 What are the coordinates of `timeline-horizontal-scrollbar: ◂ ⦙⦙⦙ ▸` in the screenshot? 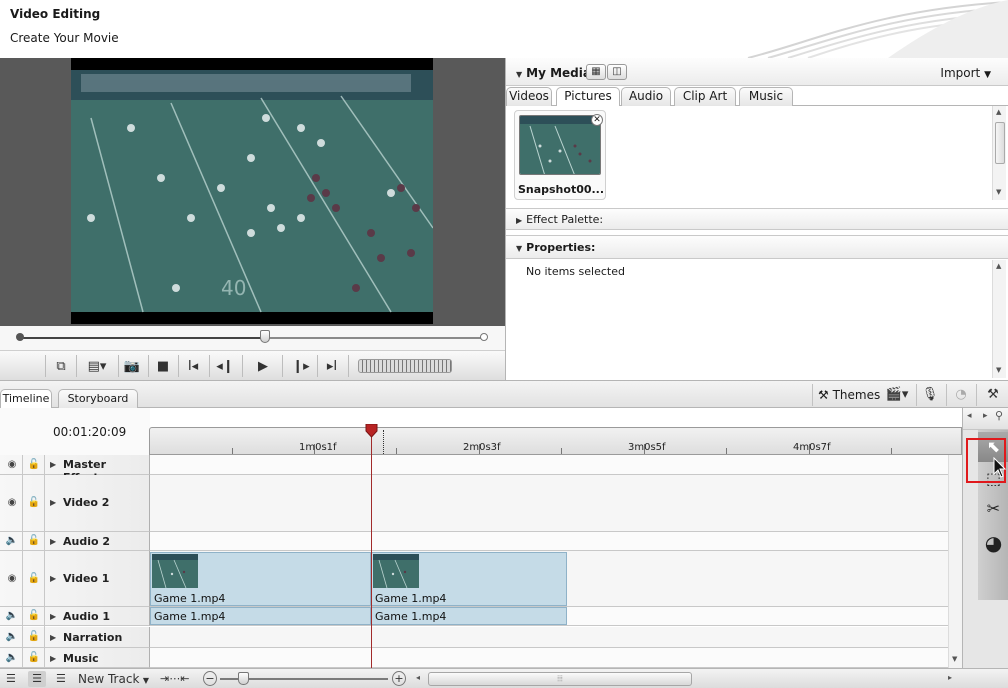 It's located at (686, 679).